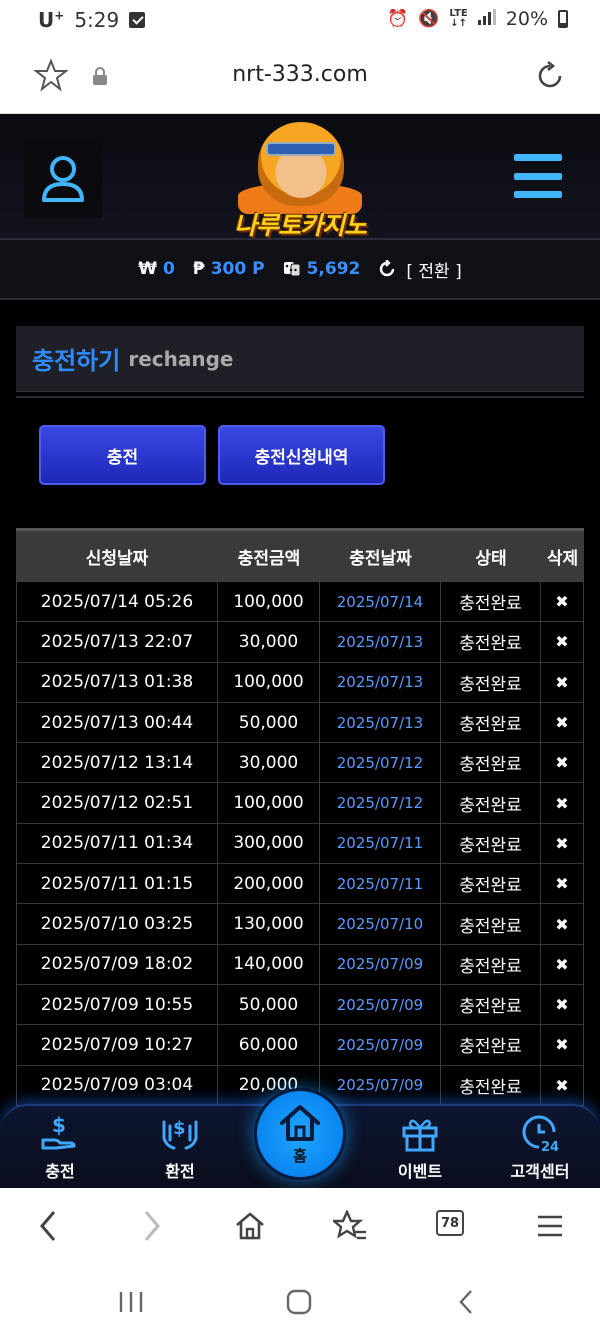  I want to click on cell-charged-date: 2025/07/14, so click(380, 602).